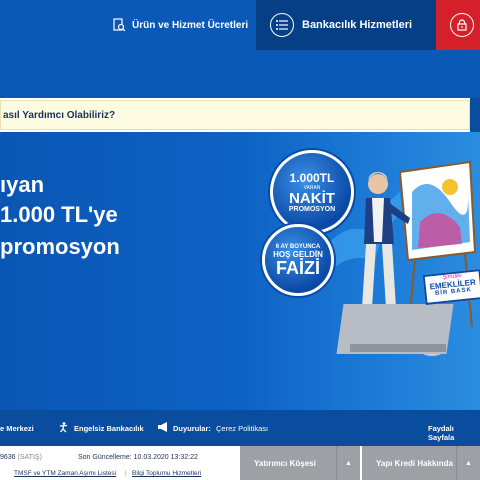 This screenshot has width=480, height=480. I want to click on banking-services-label: Bankacılık Hizmetleri, so click(357, 25).